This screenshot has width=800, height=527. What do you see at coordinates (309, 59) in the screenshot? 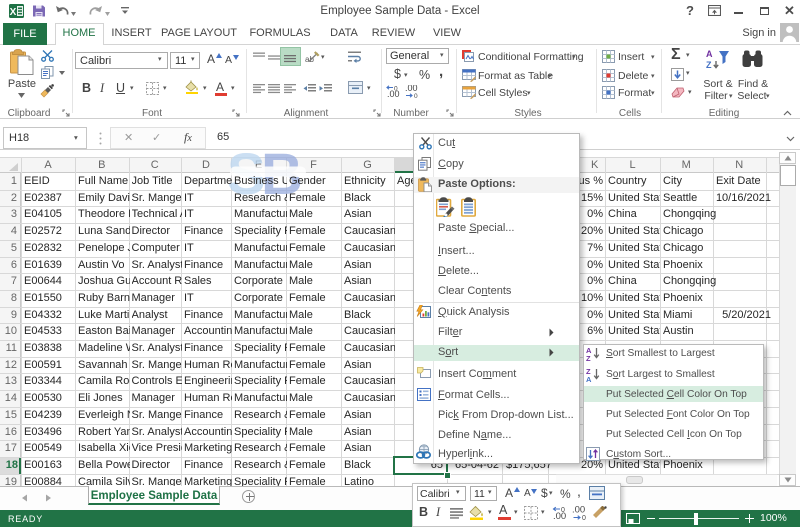
I see `svg-text: ab` at bounding box center [309, 59].